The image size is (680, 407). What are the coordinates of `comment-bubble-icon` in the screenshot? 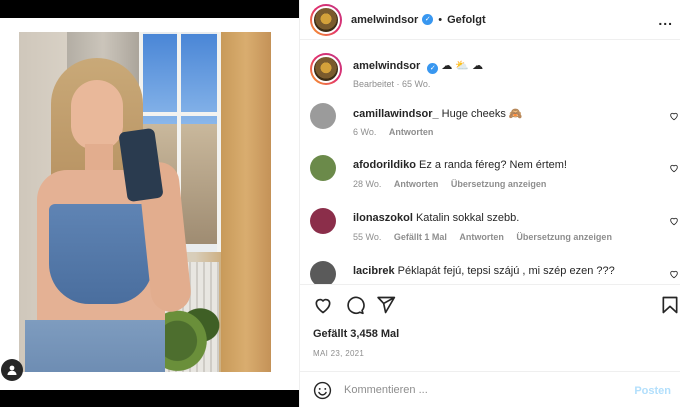 It's located at (355, 305).